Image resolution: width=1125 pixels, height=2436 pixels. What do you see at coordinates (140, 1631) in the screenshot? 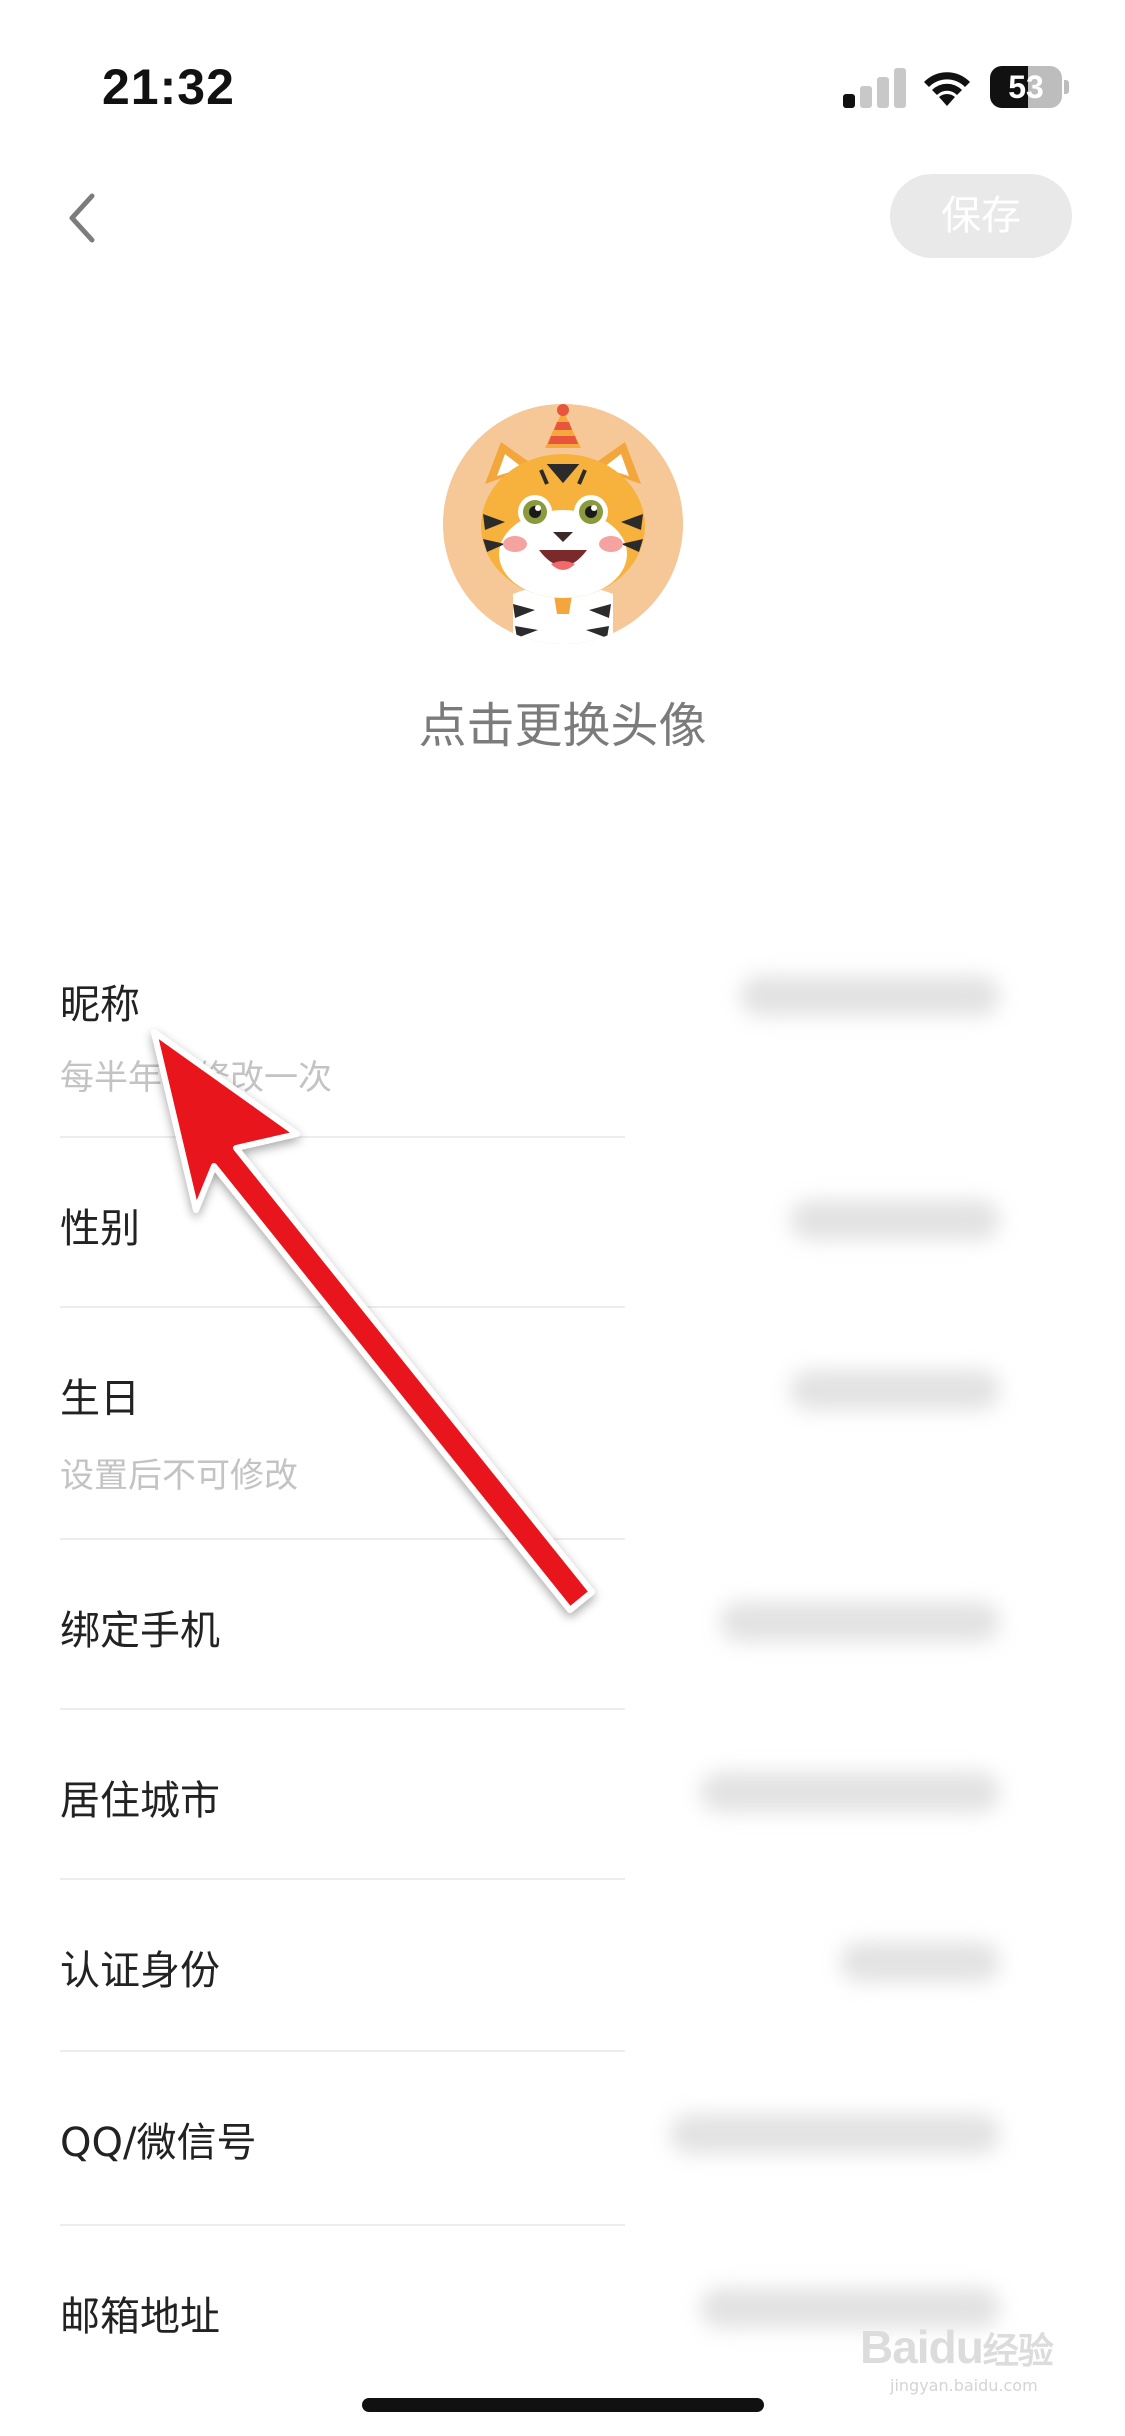
I see `row-label: 绑定手机` at bounding box center [140, 1631].